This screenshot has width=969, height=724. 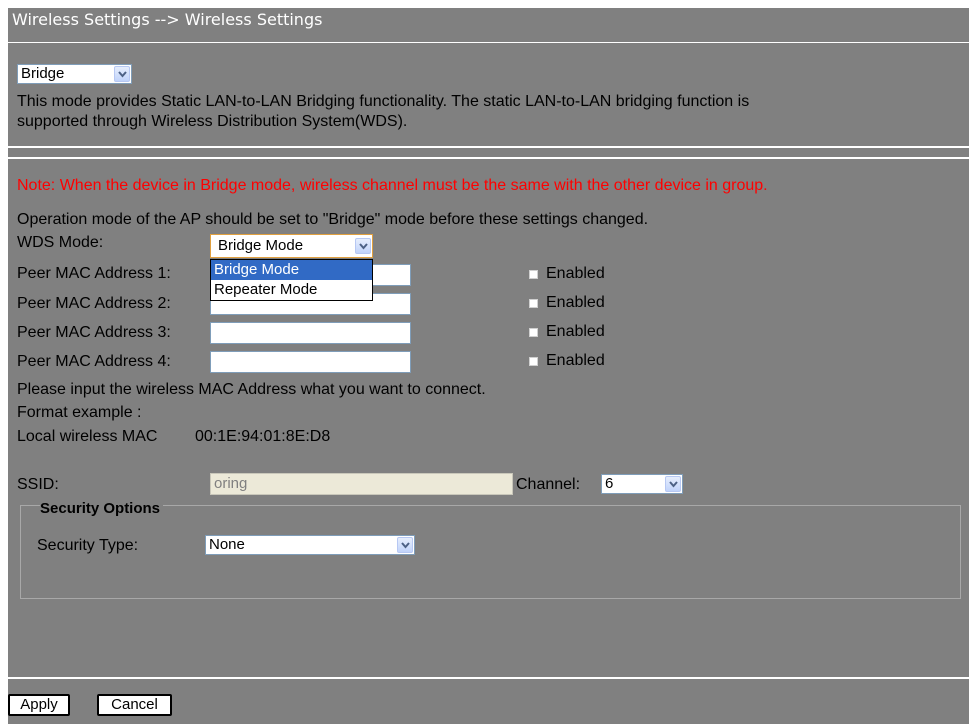 I want to click on local-mac-label: Local wireless MAC, so click(x=87, y=436).